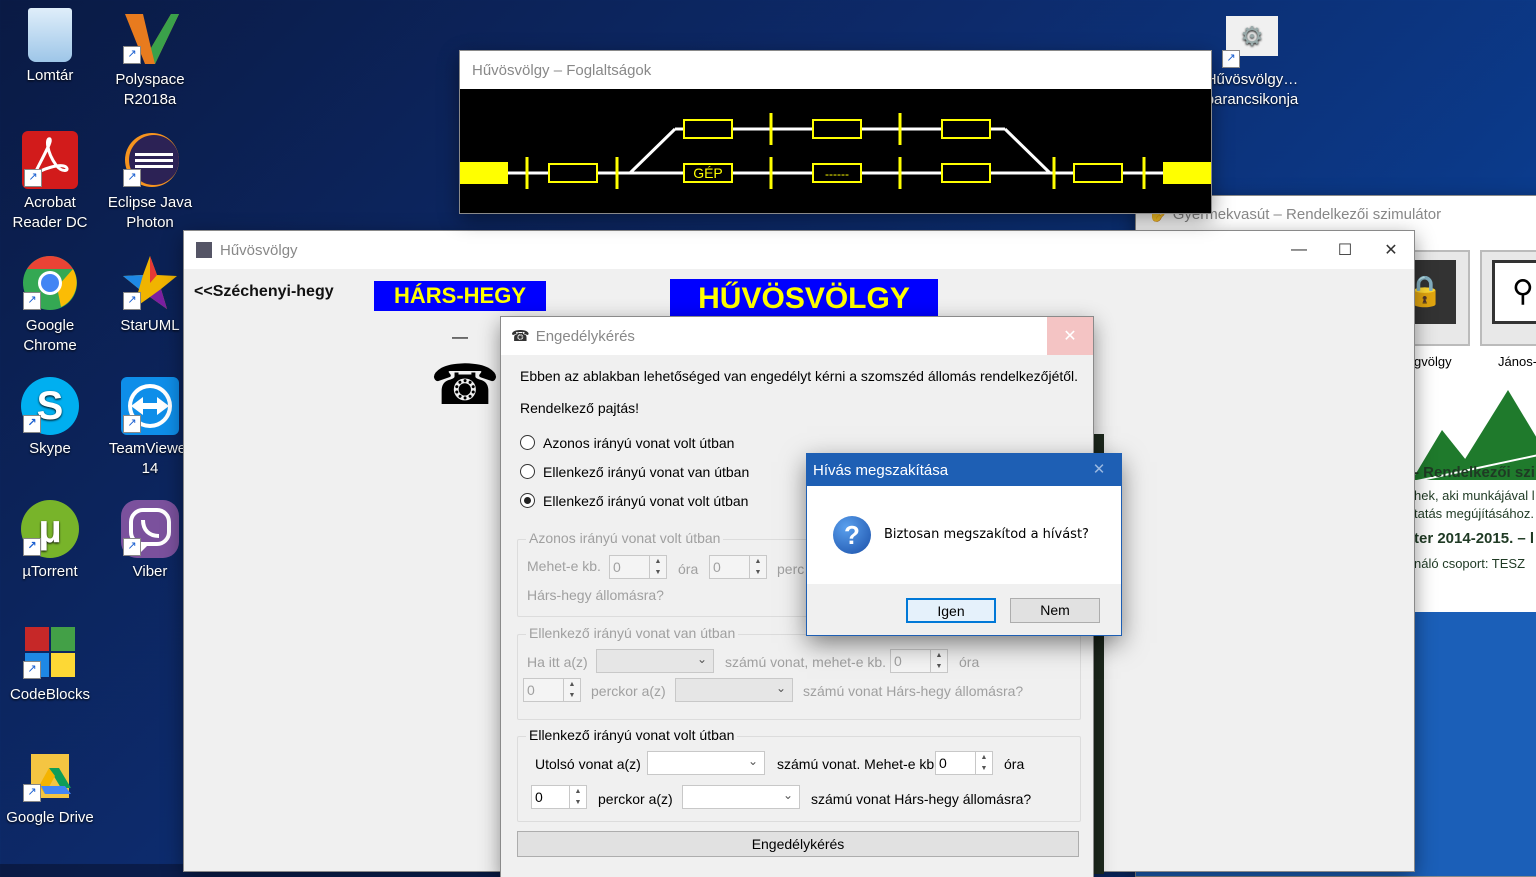 Image resolution: width=1536 pixels, height=877 pixels. What do you see at coordinates (858, 764) in the screenshot?
I see `group3-train-can-go-label: számú vonat. Mehet-e kb.` at bounding box center [858, 764].